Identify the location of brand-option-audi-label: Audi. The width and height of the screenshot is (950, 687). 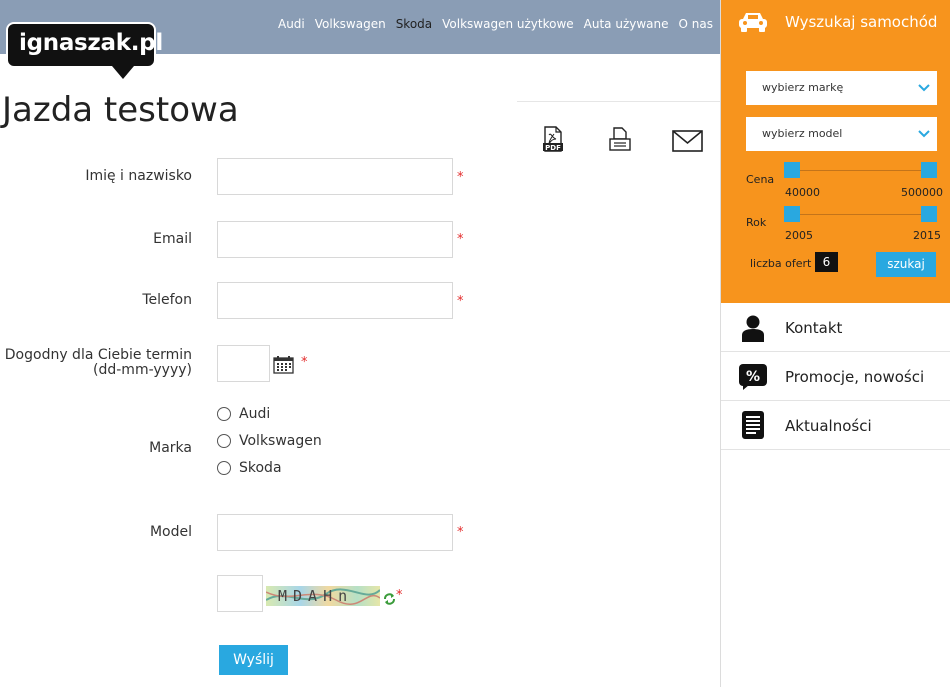
(255, 414).